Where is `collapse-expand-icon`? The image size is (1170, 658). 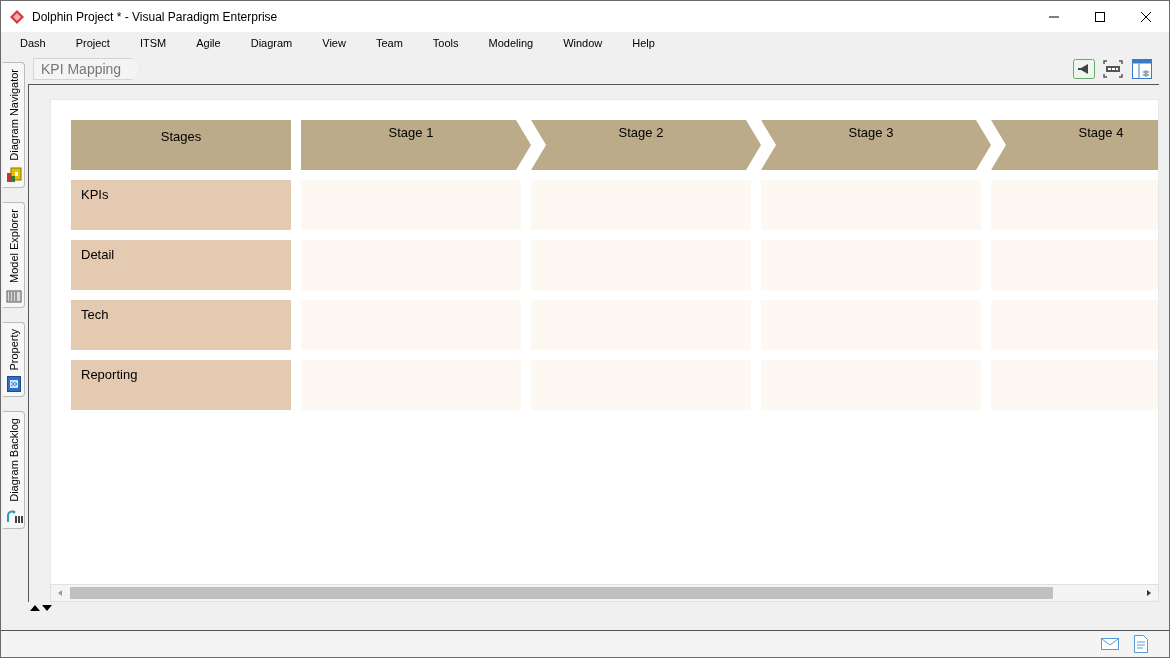
collapse-expand-icon is located at coordinates (41, 608).